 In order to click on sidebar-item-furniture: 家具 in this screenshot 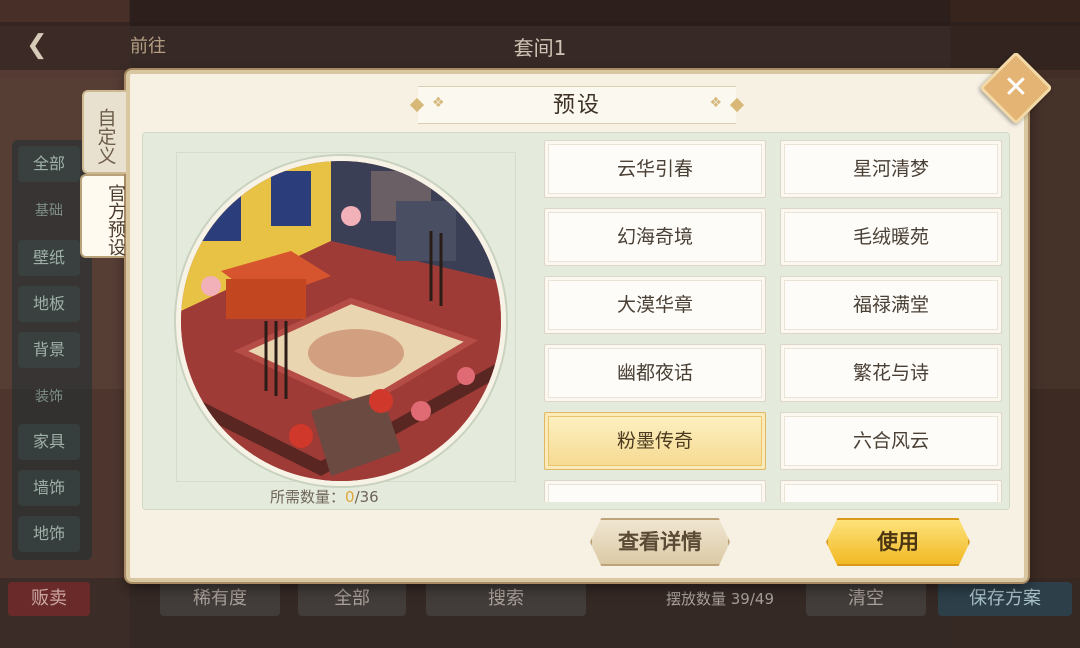, I will do `click(49, 442)`.